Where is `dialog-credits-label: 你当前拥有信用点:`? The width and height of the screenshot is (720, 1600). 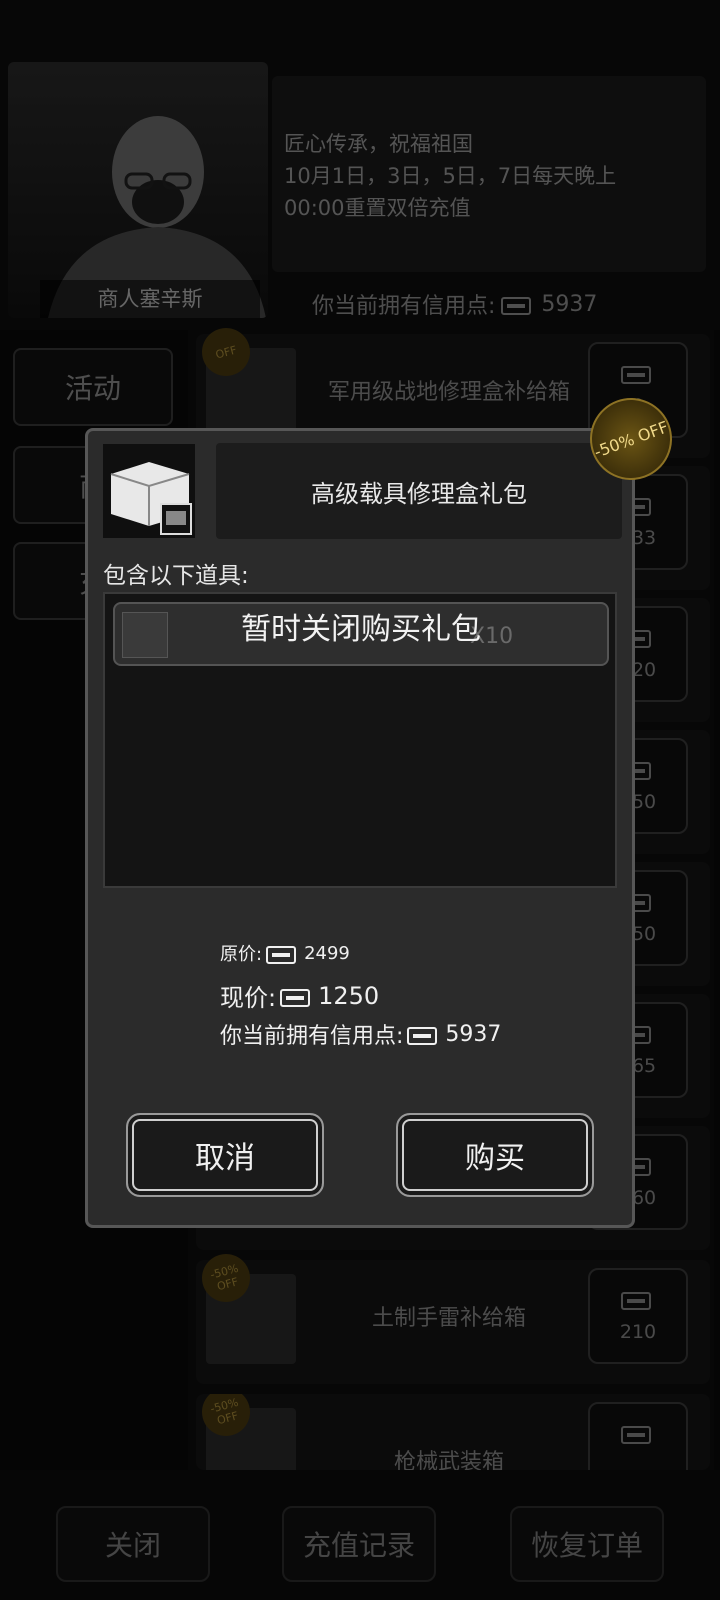
dialog-credits-label: 你当前拥有信用点: is located at coordinates (312, 1036).